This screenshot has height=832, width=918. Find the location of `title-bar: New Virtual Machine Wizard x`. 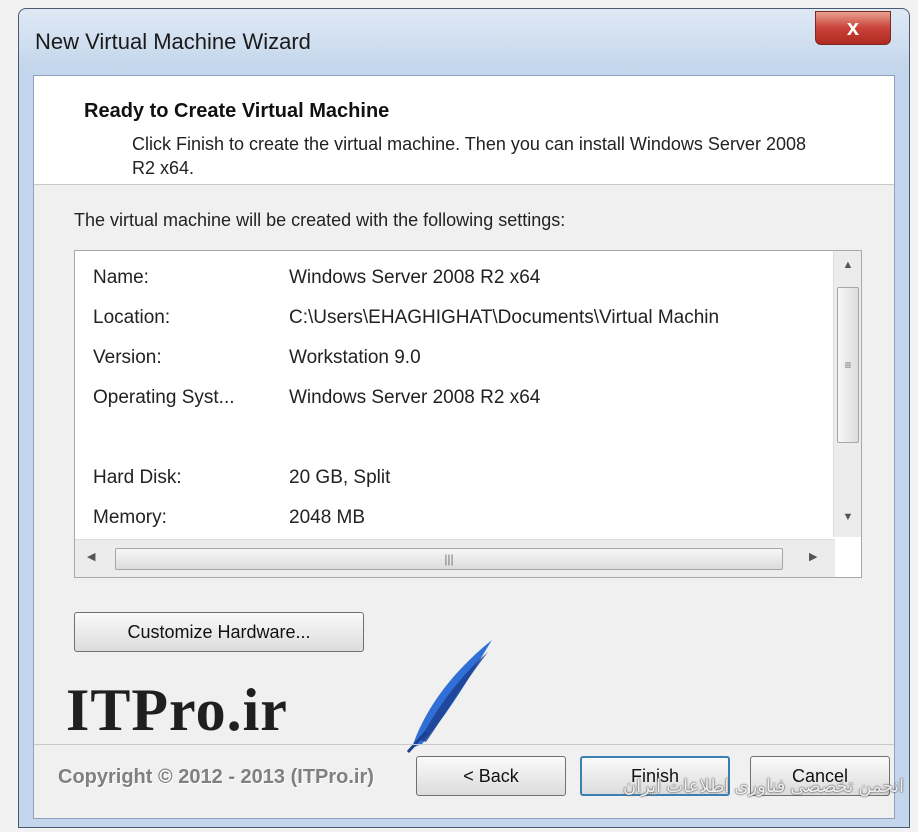

title-bar: New Virtual Machine Wizard x is located at coordinates (464, 40).